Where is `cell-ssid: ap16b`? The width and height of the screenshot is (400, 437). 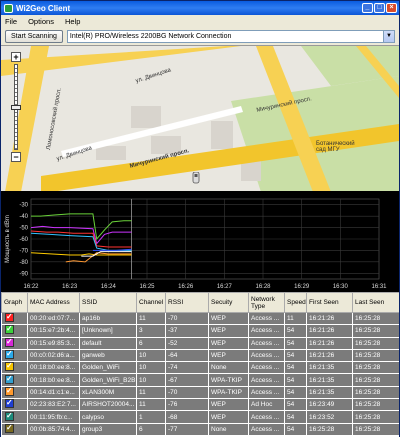
cell-ssid: ap16b is located at coordinates (108, 318).